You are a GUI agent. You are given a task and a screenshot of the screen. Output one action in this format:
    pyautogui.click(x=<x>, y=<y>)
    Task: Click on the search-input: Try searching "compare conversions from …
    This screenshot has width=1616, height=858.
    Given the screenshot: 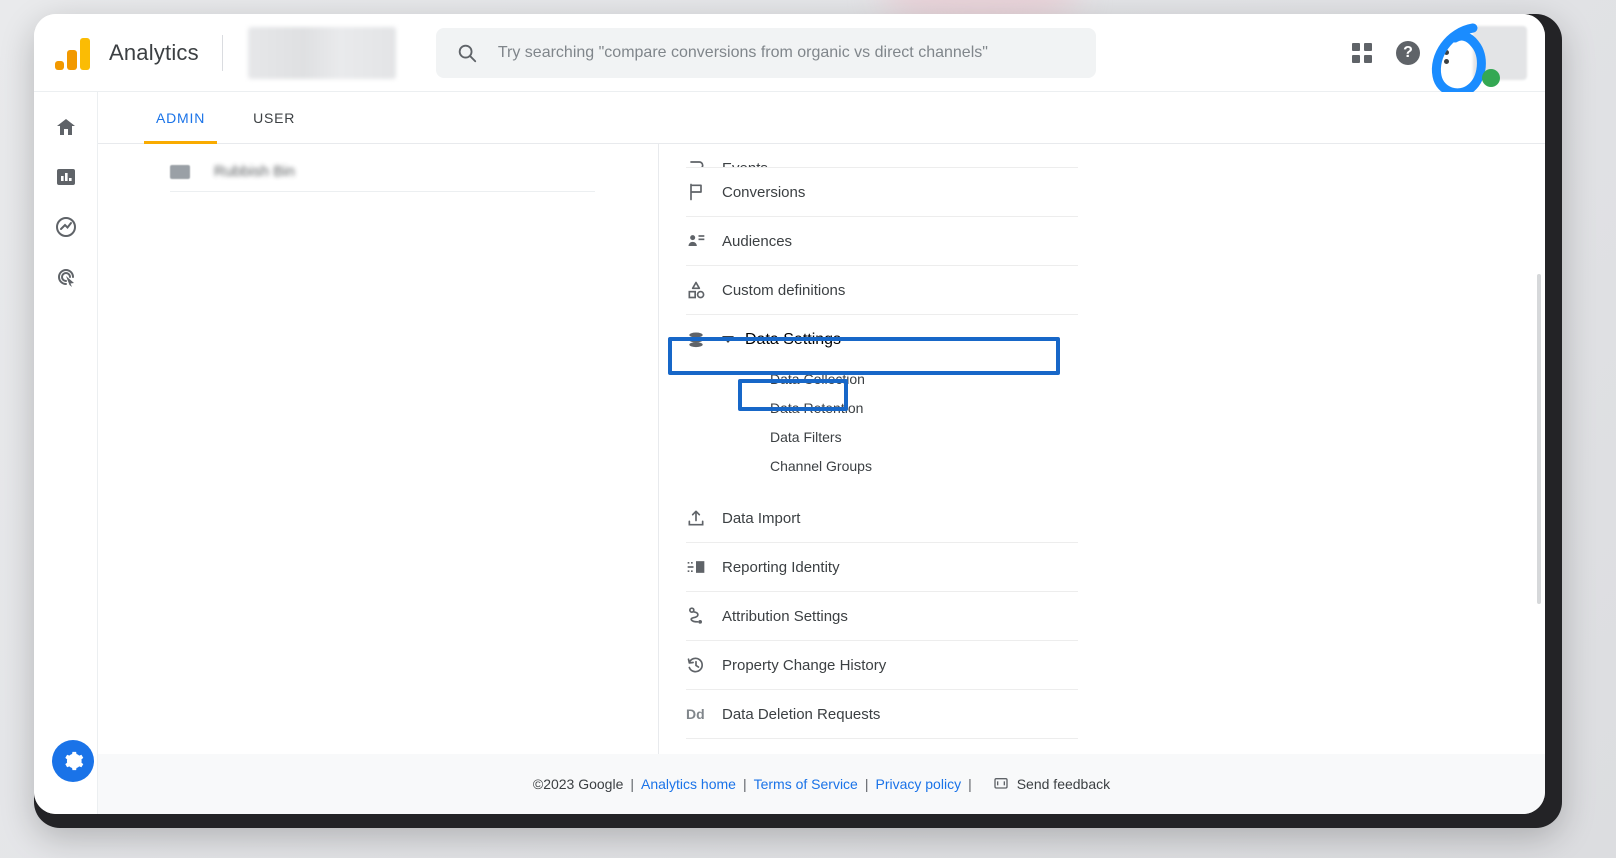 What is the action you would take?
    pyautogui.click(x=765, y=52)
    